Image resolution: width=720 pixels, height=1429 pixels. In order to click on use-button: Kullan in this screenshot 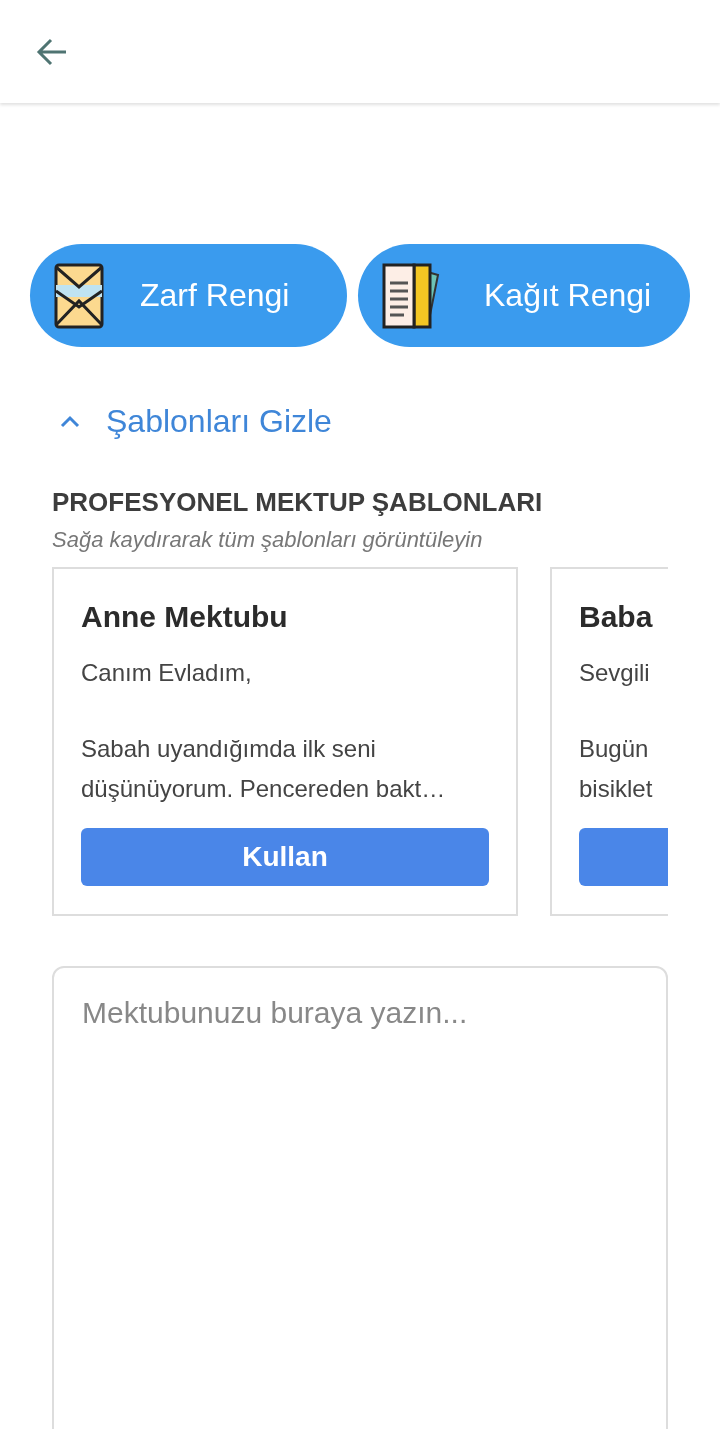, I will do `click(285, 857)`.